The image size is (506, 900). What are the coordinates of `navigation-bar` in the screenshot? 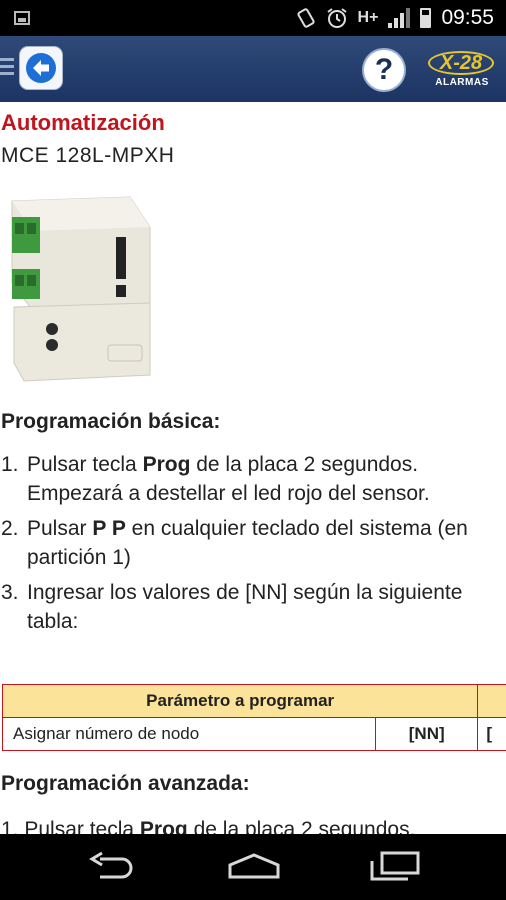 It's located at (253, 867).